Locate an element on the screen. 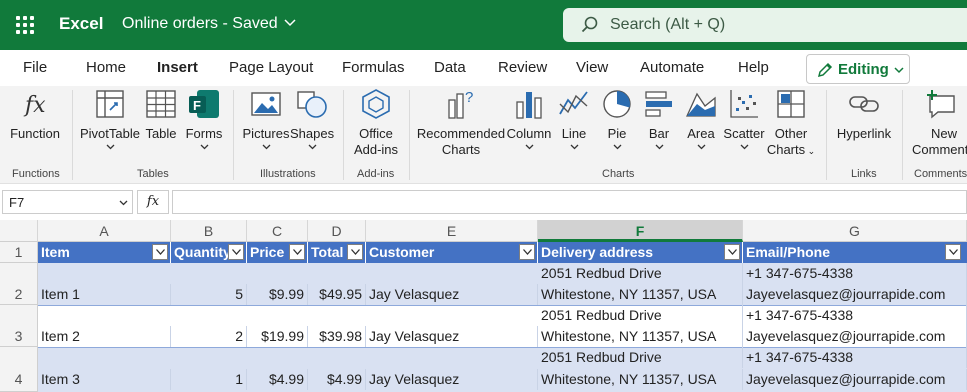 This screenshot has width=967, height=392. column-header-d: D is located at coordinates (337, 231).